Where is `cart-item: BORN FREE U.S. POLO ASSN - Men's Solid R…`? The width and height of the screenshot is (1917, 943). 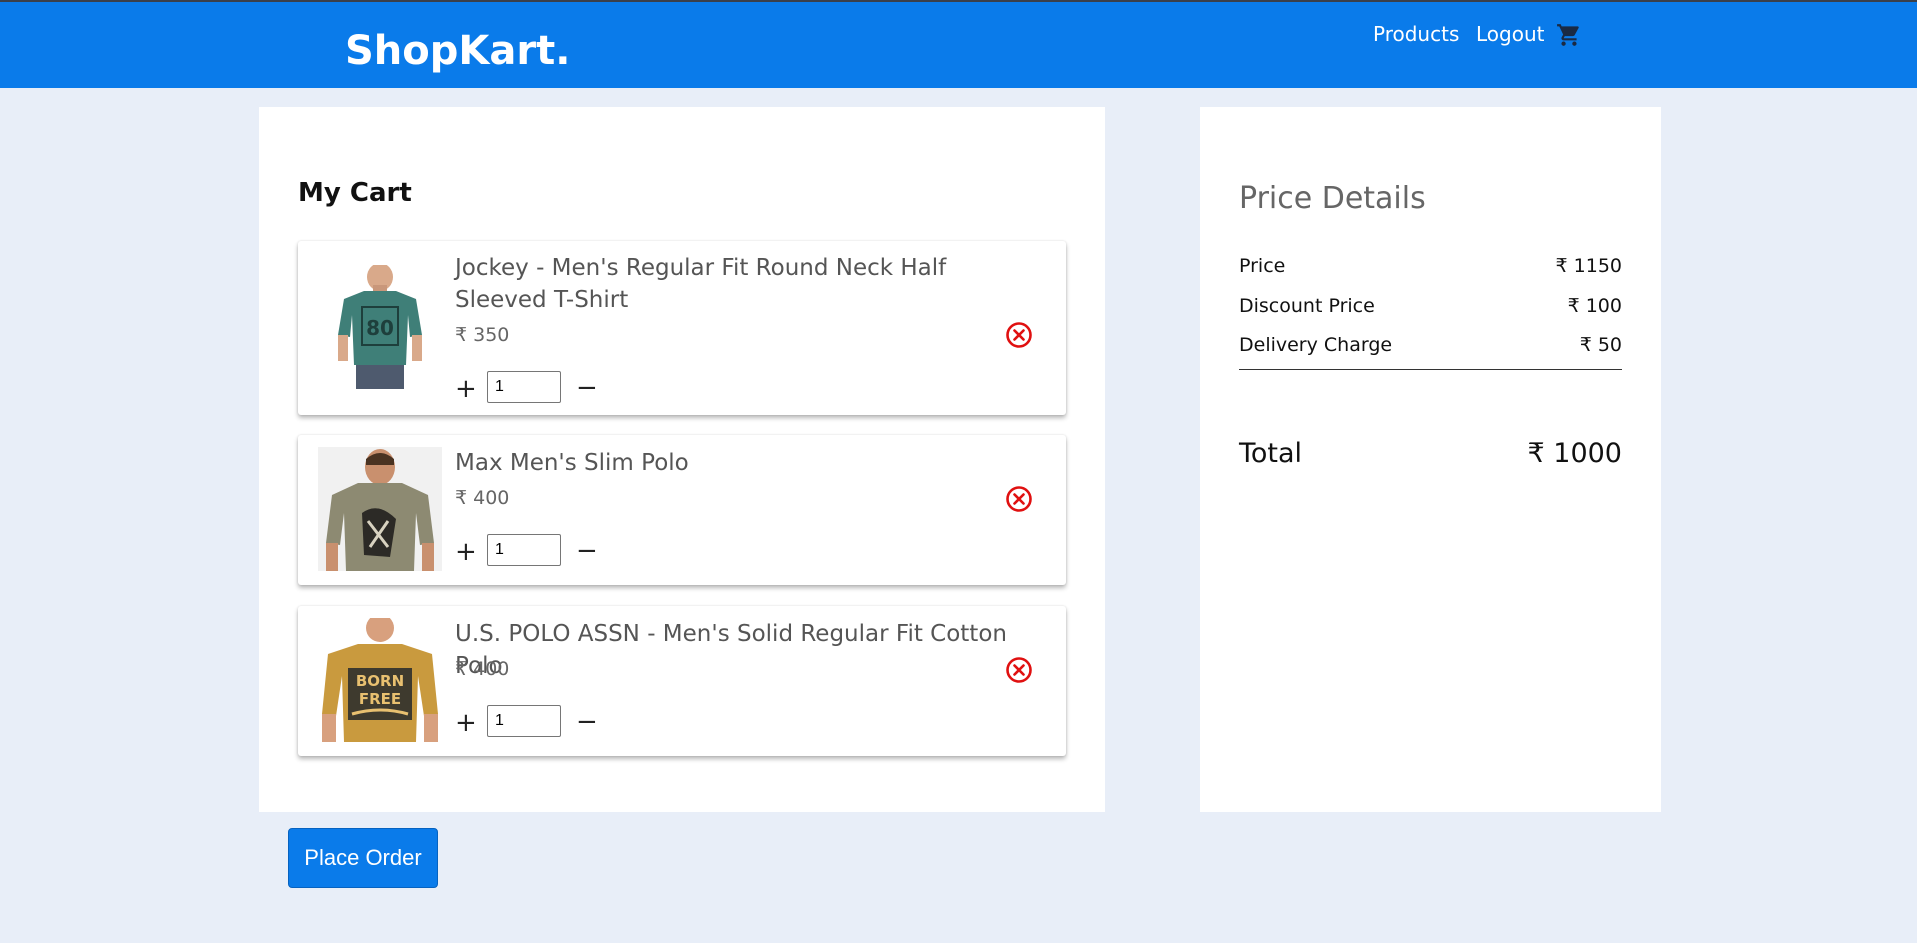
cart-item: BORN FREE U.S. POLO ASSN - Men's Solid R… is located at coordinates (682, 681).